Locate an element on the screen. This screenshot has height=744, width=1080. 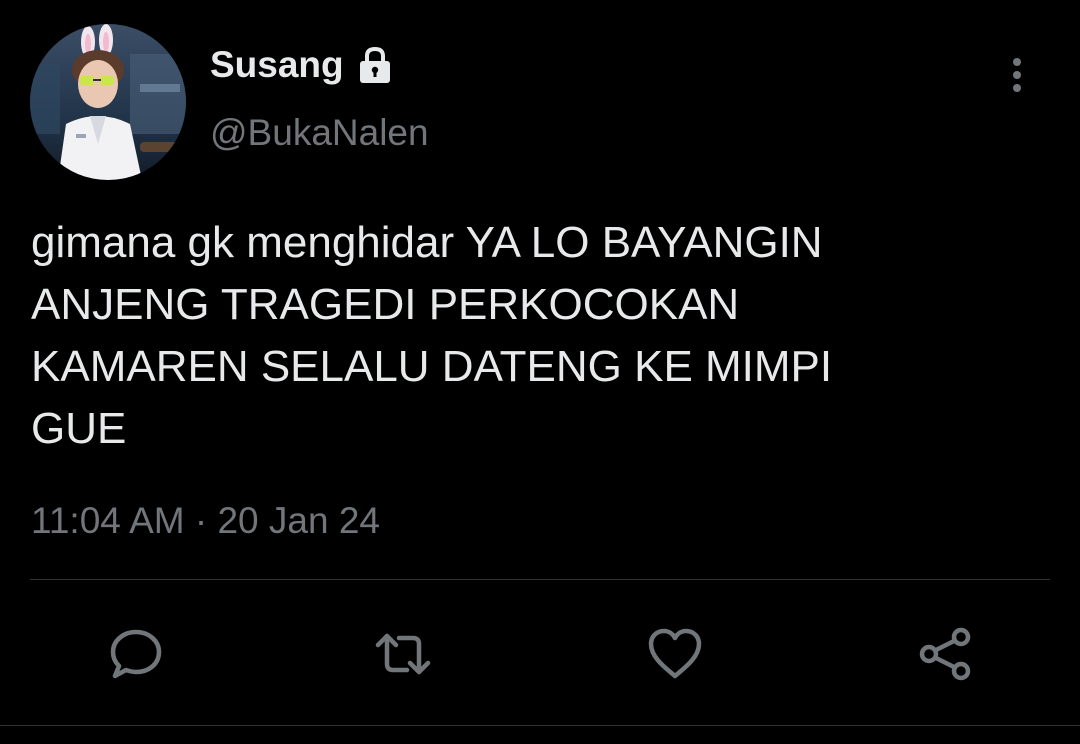
retweet-icon is located at coordinates (403, 654).